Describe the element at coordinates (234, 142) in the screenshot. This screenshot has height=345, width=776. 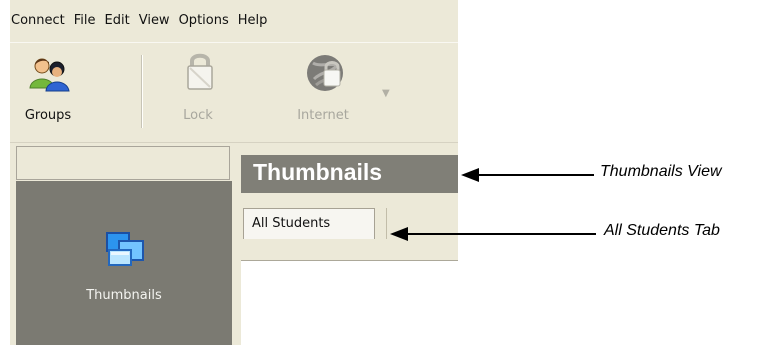
I see `toolbar-divider` at that location.